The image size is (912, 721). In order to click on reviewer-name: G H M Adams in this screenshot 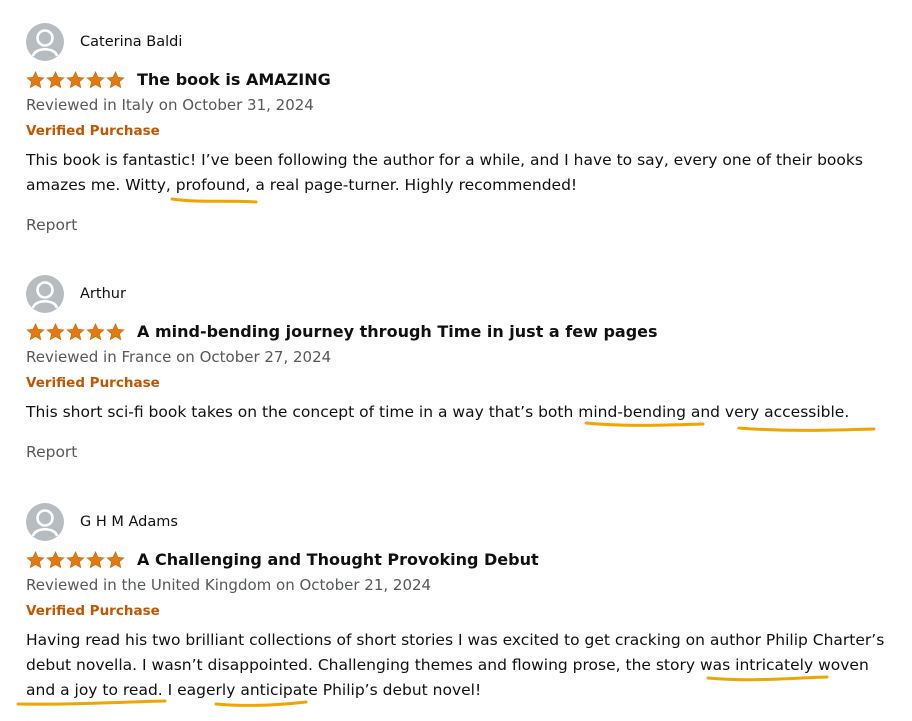, I will do `click(129, 522)`.